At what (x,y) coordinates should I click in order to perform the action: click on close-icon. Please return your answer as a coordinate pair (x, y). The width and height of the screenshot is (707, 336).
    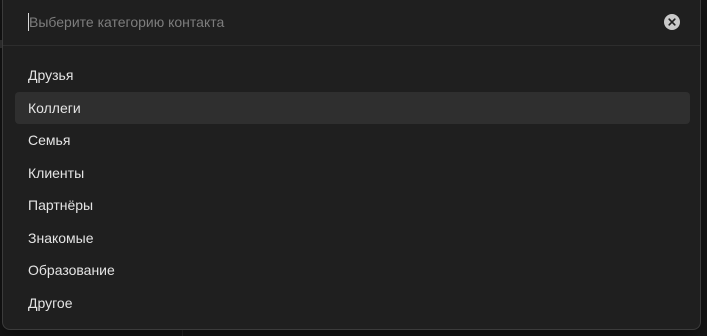
    Looking at the image, I should click on (672, 22).